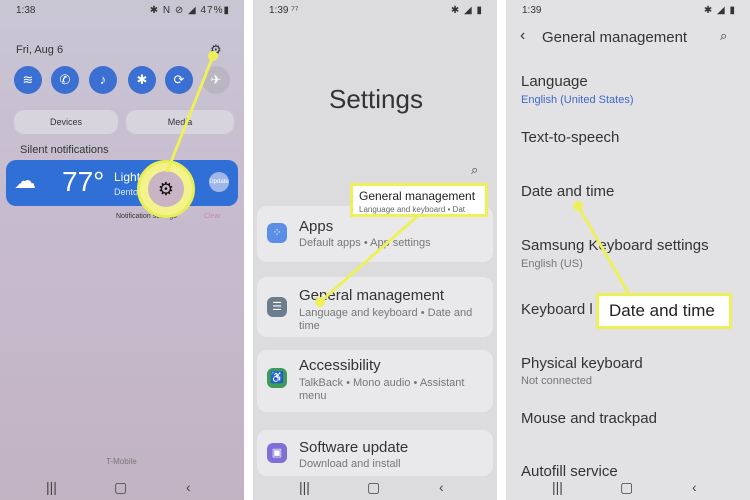 This screenshot has height=500, width=750. I want to click on pointer-dot-date, so click(578, 206).